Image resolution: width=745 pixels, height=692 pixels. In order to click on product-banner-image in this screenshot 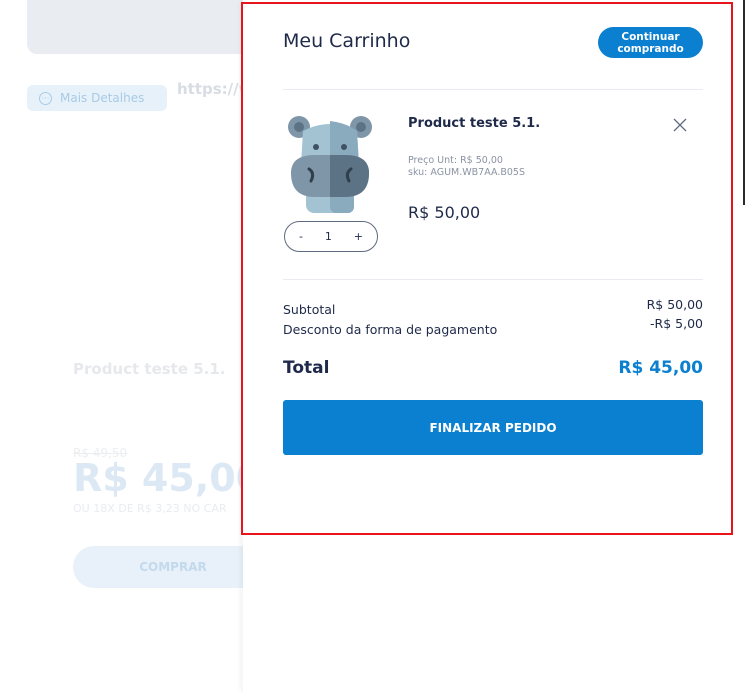, I will do `click(142, 27)`.